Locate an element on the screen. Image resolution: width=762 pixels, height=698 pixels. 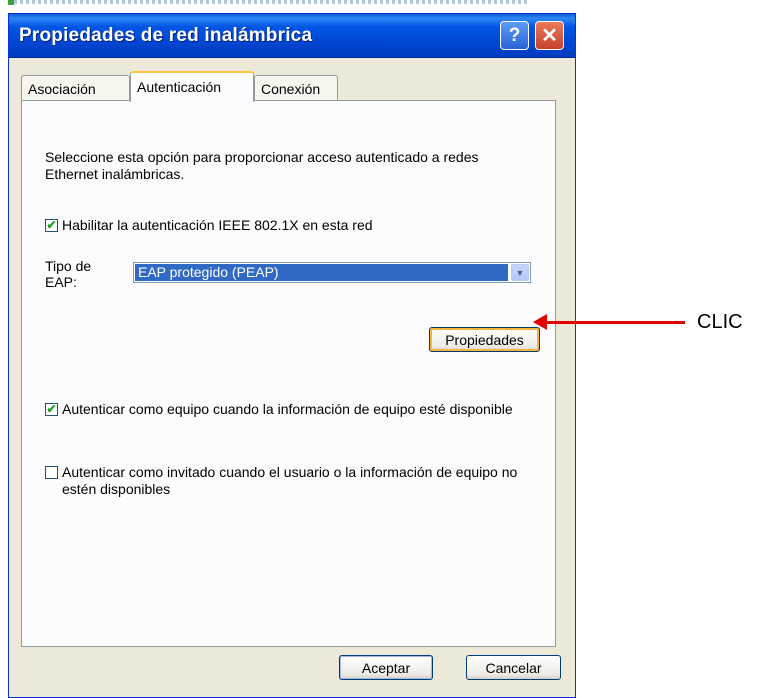
tab-conexion: Conexión is located at coordinates (296, 88).